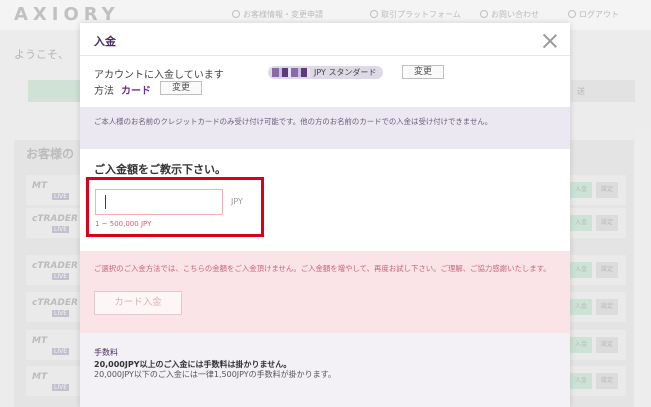 Image resolution: width=651 pixels, height=407 pixels. I want to click on amount-title: ご入金額をご教示下さい。, so click(160, 169).